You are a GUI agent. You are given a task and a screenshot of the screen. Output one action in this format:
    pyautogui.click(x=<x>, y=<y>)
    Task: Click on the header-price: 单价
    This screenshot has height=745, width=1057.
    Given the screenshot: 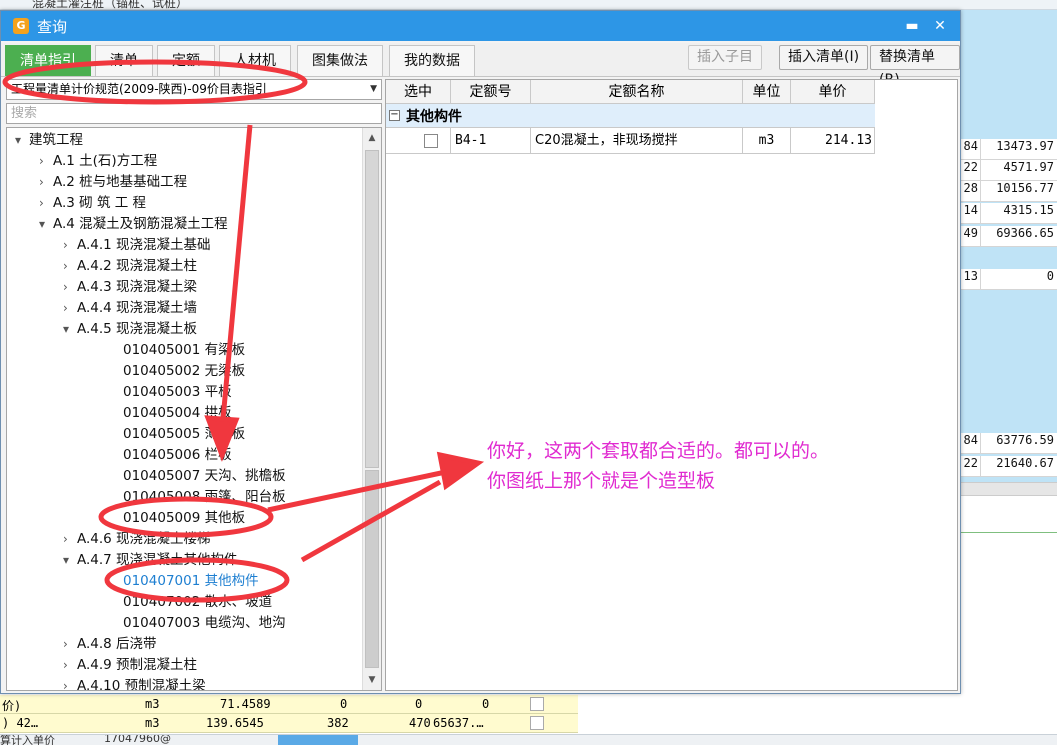 What is the action you would take?
    pyautogui.click(x=833, y=92)
    